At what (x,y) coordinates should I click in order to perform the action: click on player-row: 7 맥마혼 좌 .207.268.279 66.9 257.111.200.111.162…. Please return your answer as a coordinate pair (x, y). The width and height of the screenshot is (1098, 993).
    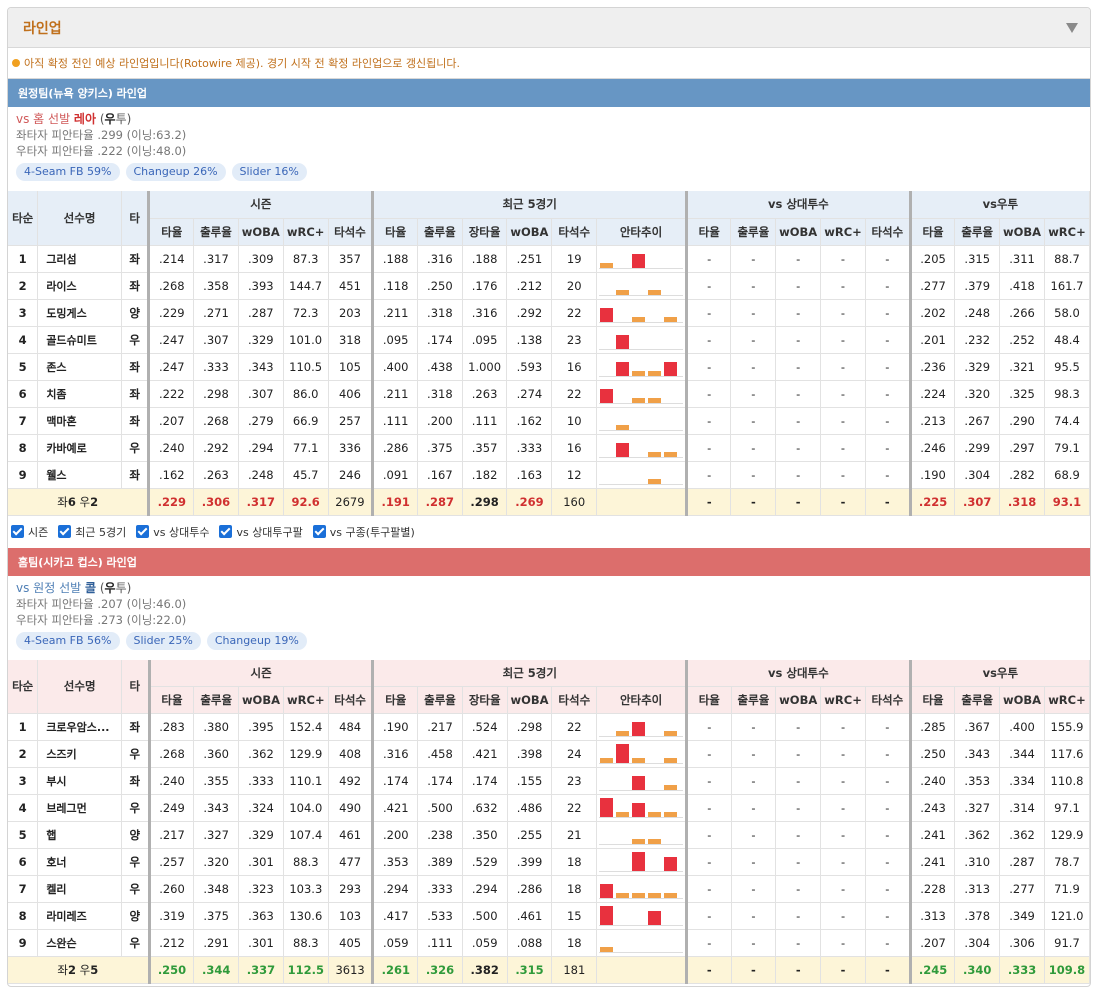
    Looking at the image, I should click on (549, 421).